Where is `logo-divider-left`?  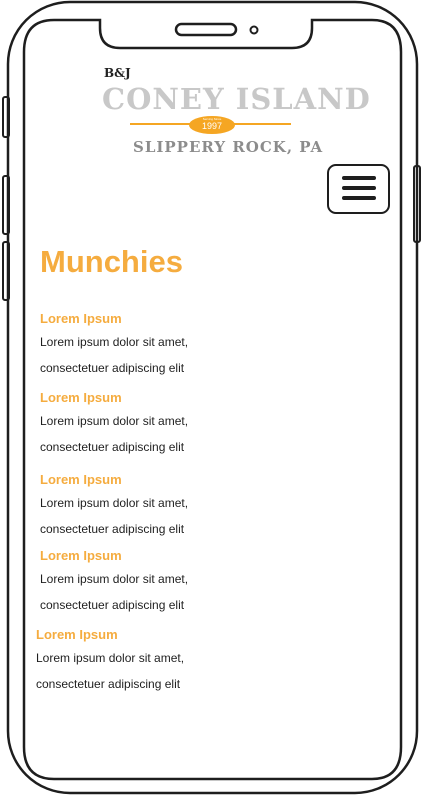
logo-divider-left is located at coordinates (160, 124).